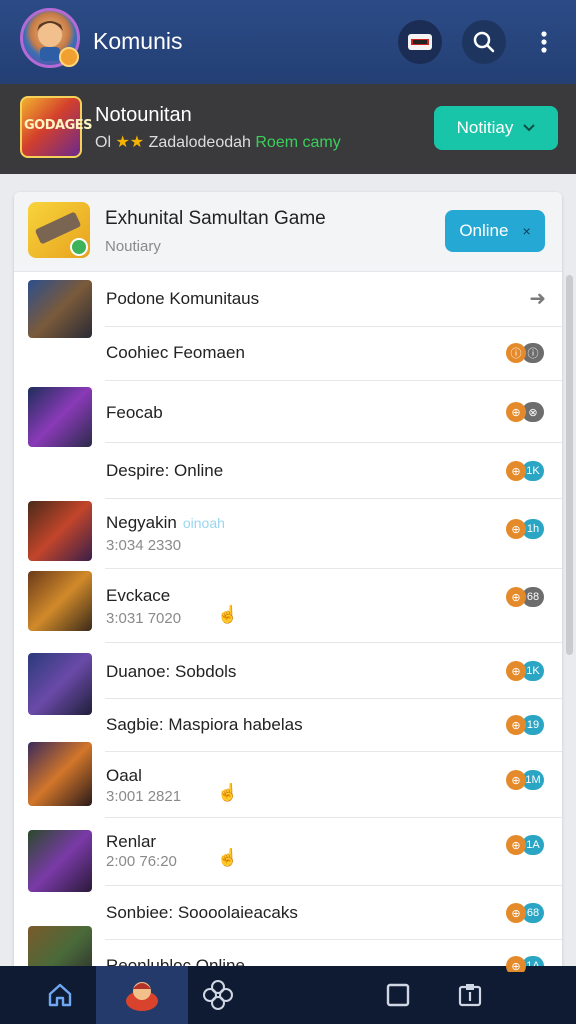  What do you see at coordinates (69, 57) in the screenshot?
I see `avatar-badge` at bounding box center [69, 57].